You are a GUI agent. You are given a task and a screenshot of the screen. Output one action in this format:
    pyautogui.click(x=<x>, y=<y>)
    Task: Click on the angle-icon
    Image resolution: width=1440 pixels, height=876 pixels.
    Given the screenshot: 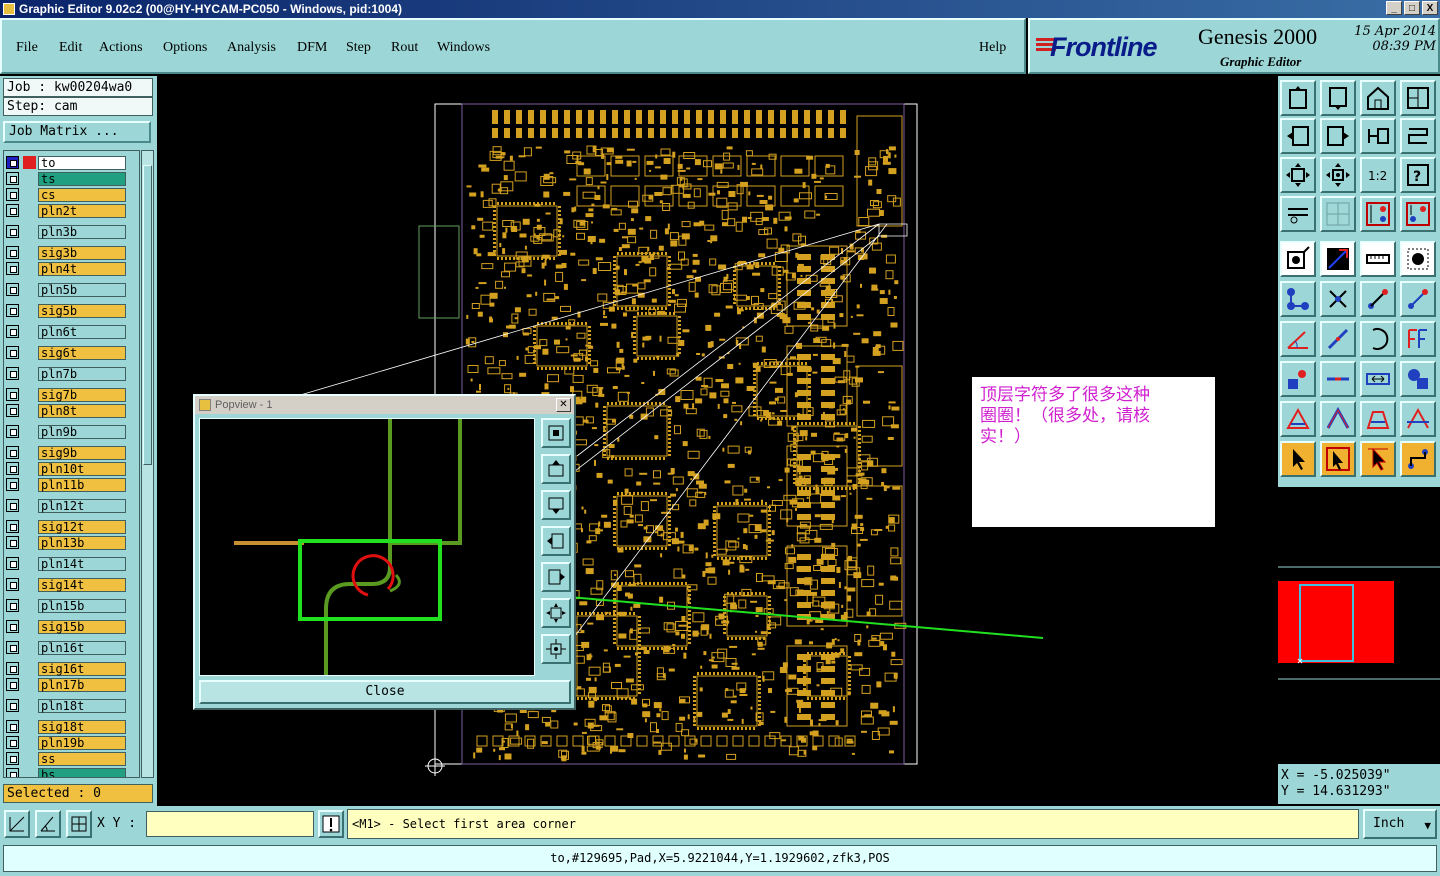 What is the action you would take?
    pyautogui.click(x=1298, y=339)
    